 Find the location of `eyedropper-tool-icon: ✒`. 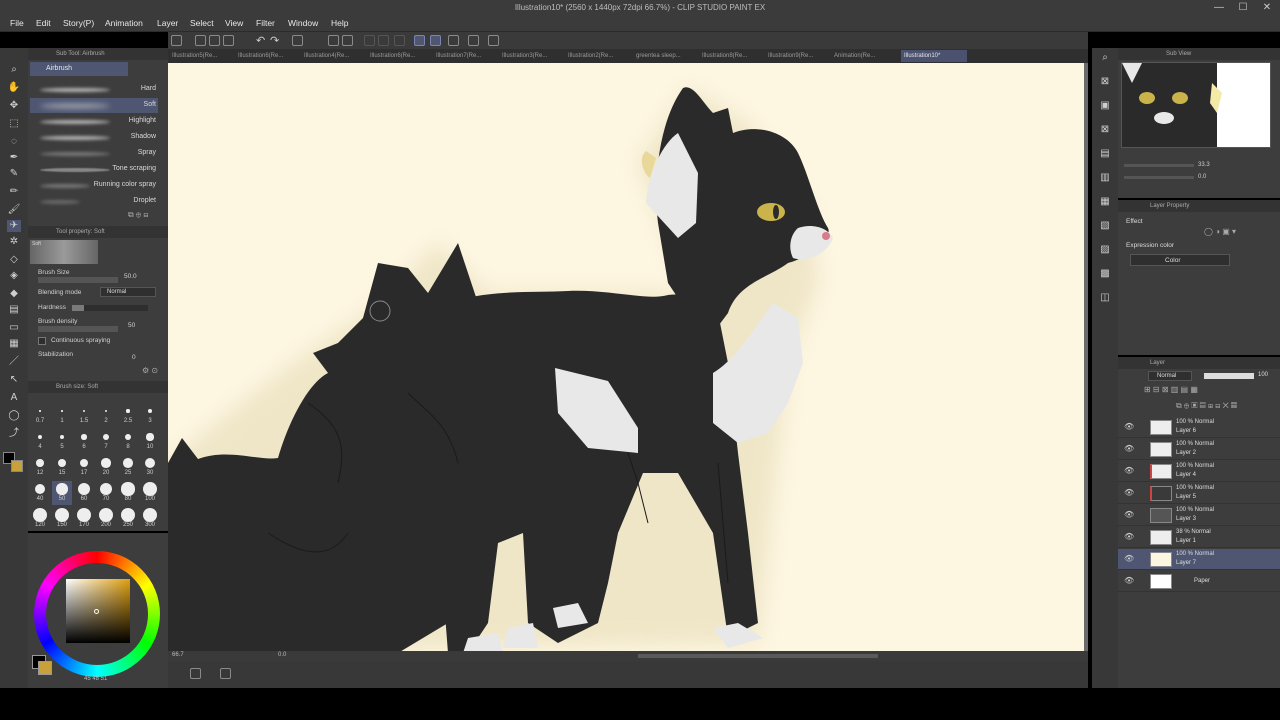

eyedropper-tool-icon: ✒ is located at coordinates (14, 158).